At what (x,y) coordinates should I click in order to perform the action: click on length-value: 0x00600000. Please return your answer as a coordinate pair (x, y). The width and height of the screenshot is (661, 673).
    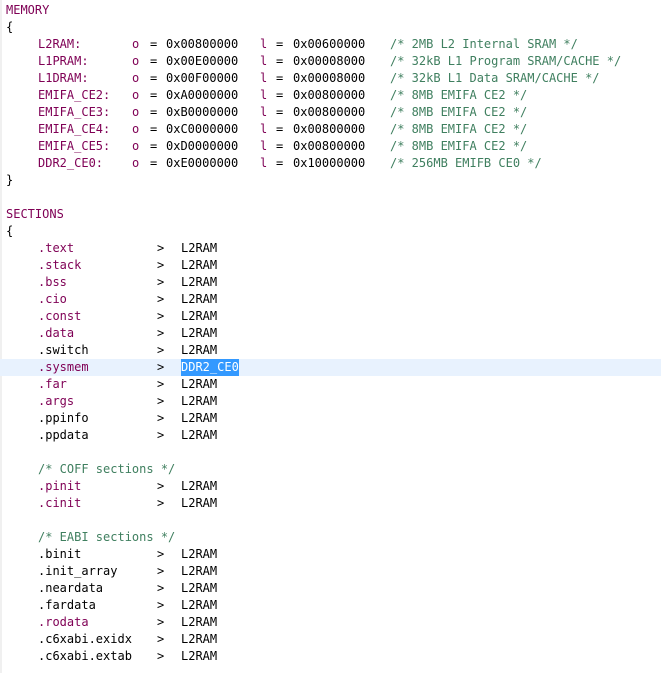
    Looking at the image, I should click on (329, 44).